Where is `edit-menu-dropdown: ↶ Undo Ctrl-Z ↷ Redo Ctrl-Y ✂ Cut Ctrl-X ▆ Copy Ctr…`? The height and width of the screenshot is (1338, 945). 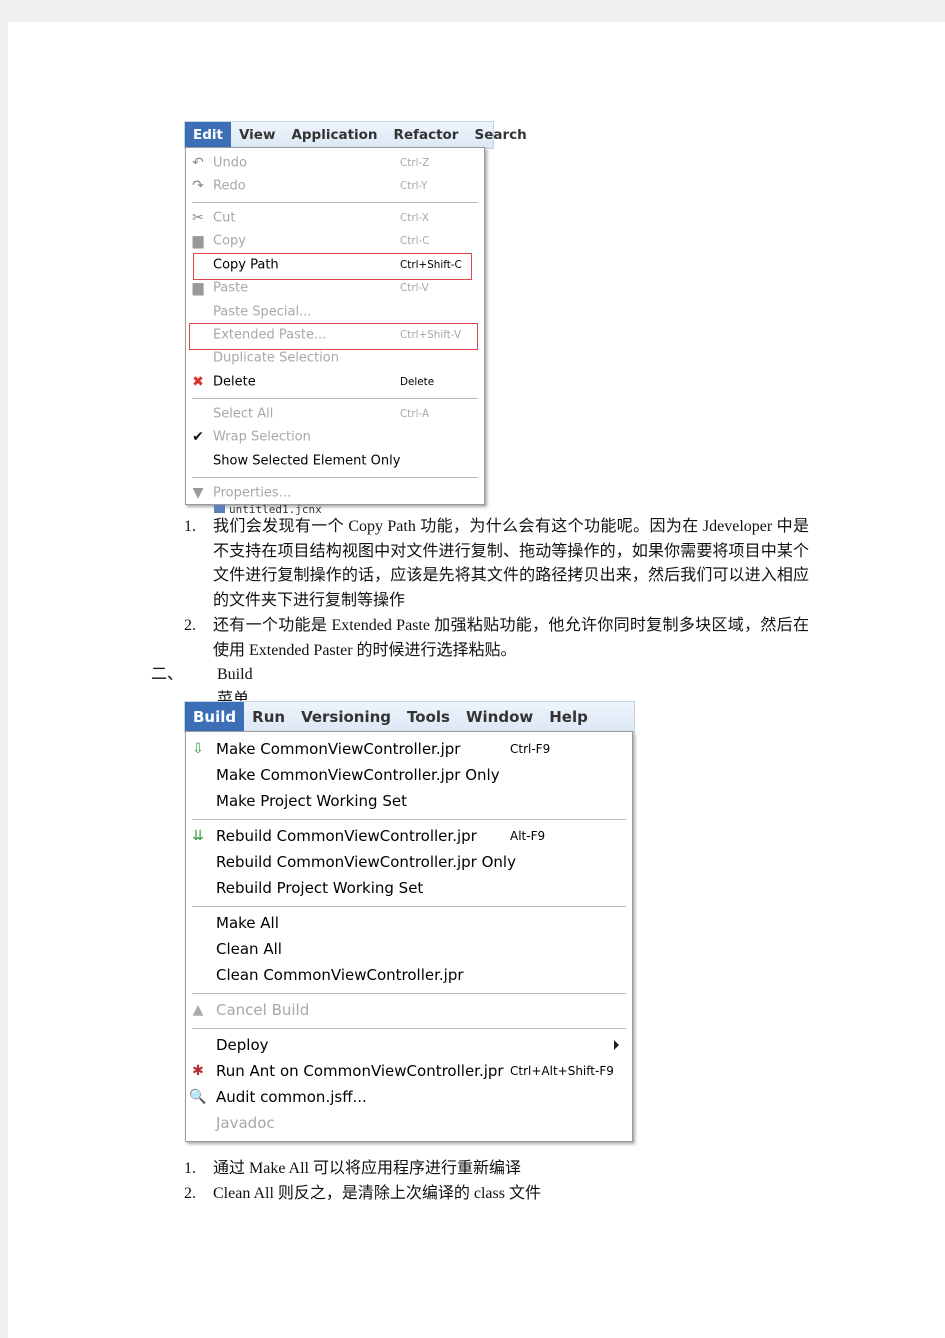
edit-menu-dropdown: ↶ Undo Ctrl-Z ↷ Redo Ctrl-Y ✂ Cut Ctrl-X ▆ Copy Ctr… is located at coordinates (335, 326).